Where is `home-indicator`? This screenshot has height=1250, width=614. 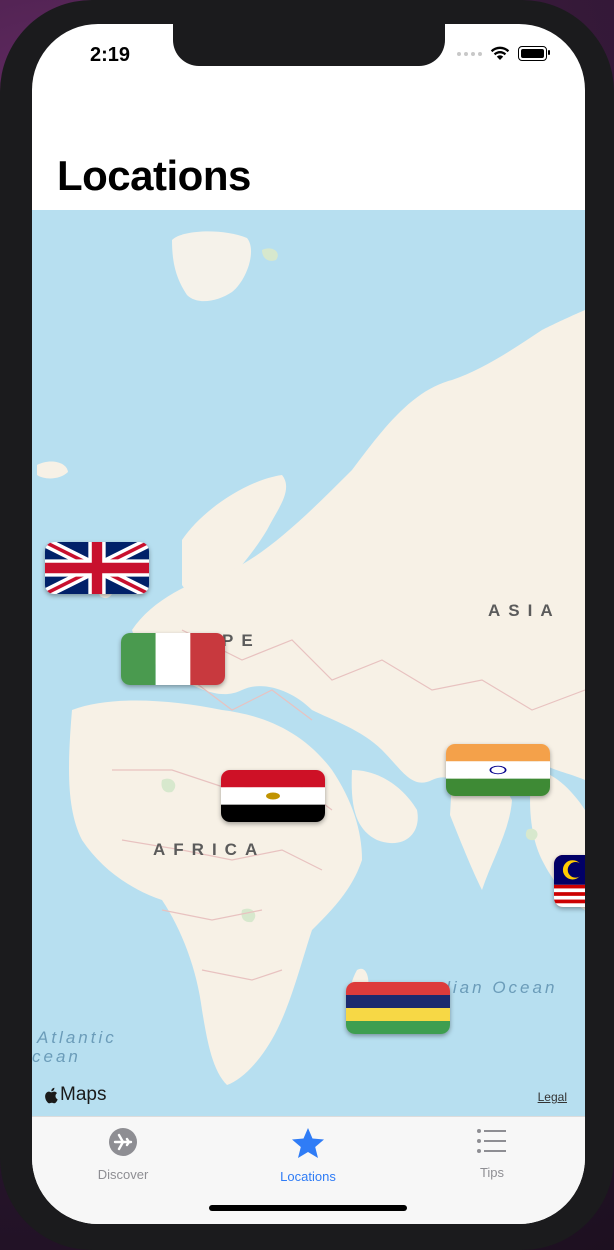
home-indicator is located at coordinates (308, 1208).